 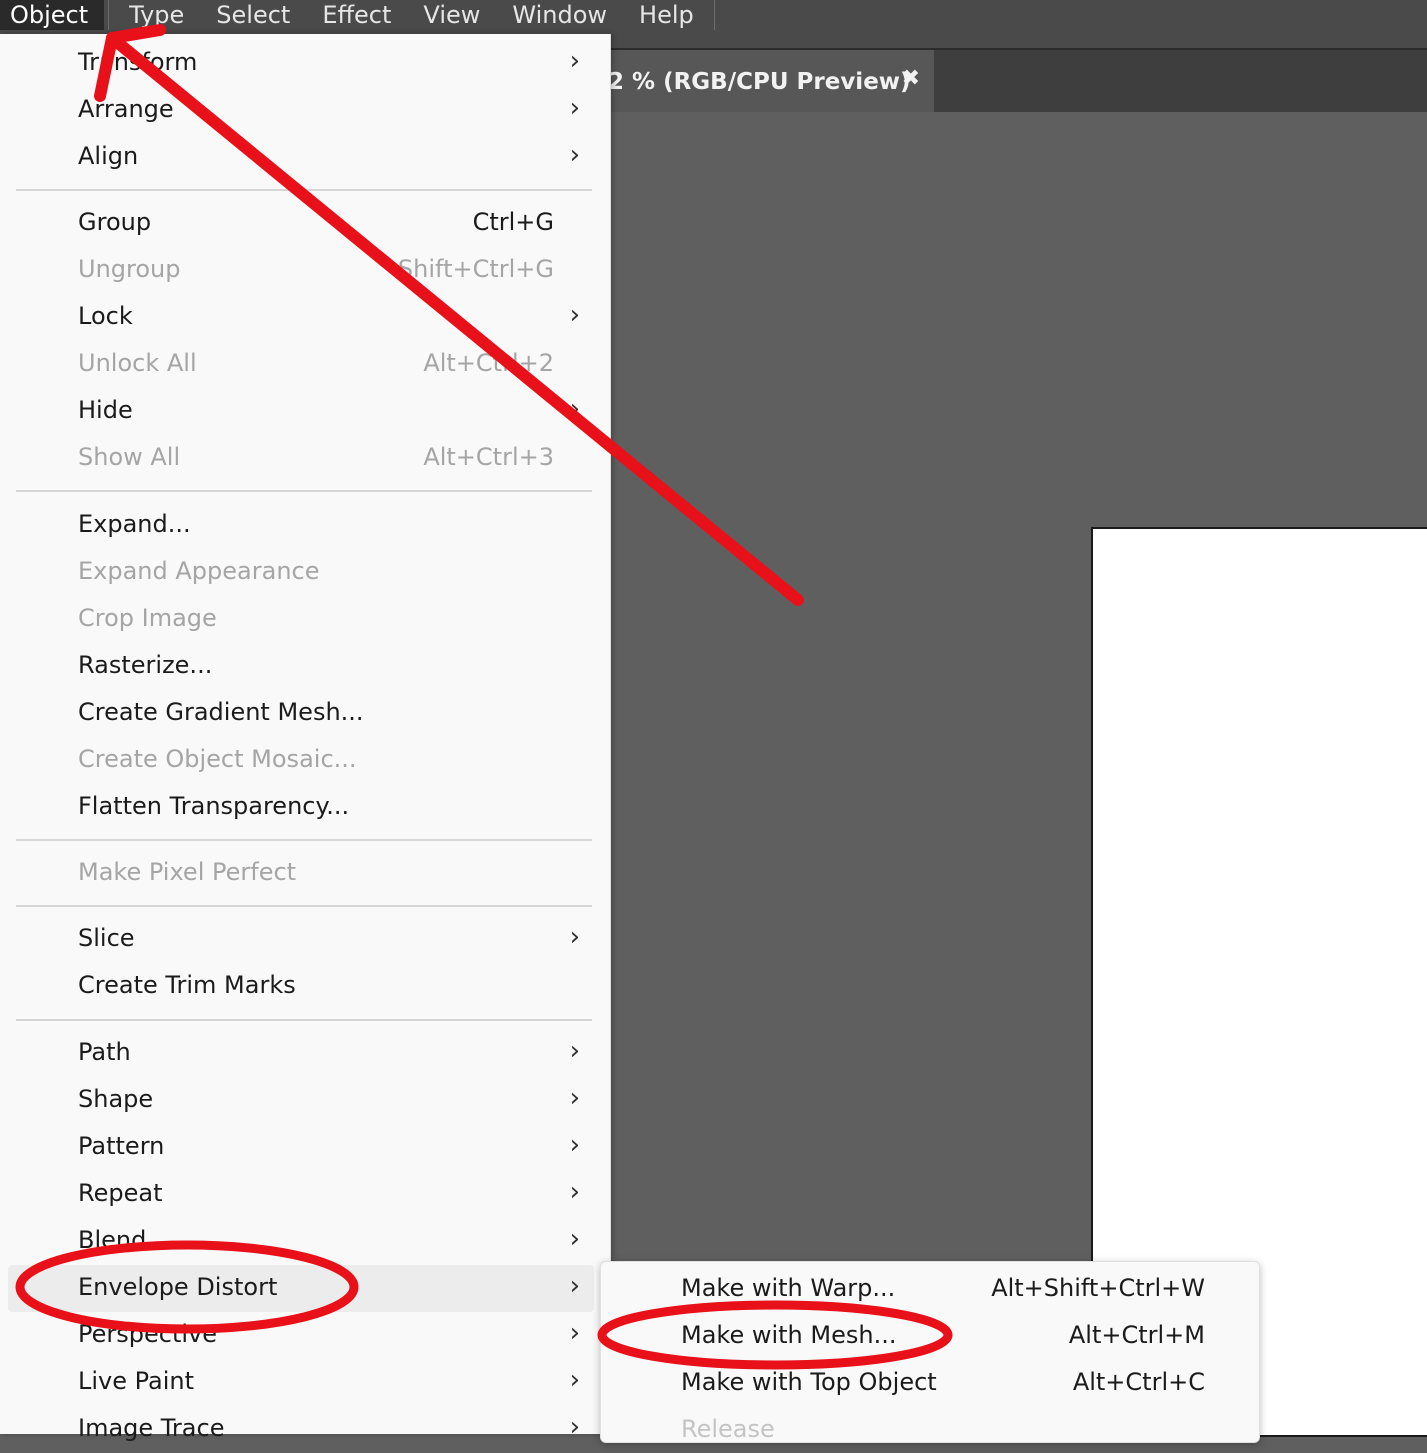 What do you see at coordinates (105, 410) in the screenshot?
I see `menu-item-label: Hide` at bounding box center [105, 410].